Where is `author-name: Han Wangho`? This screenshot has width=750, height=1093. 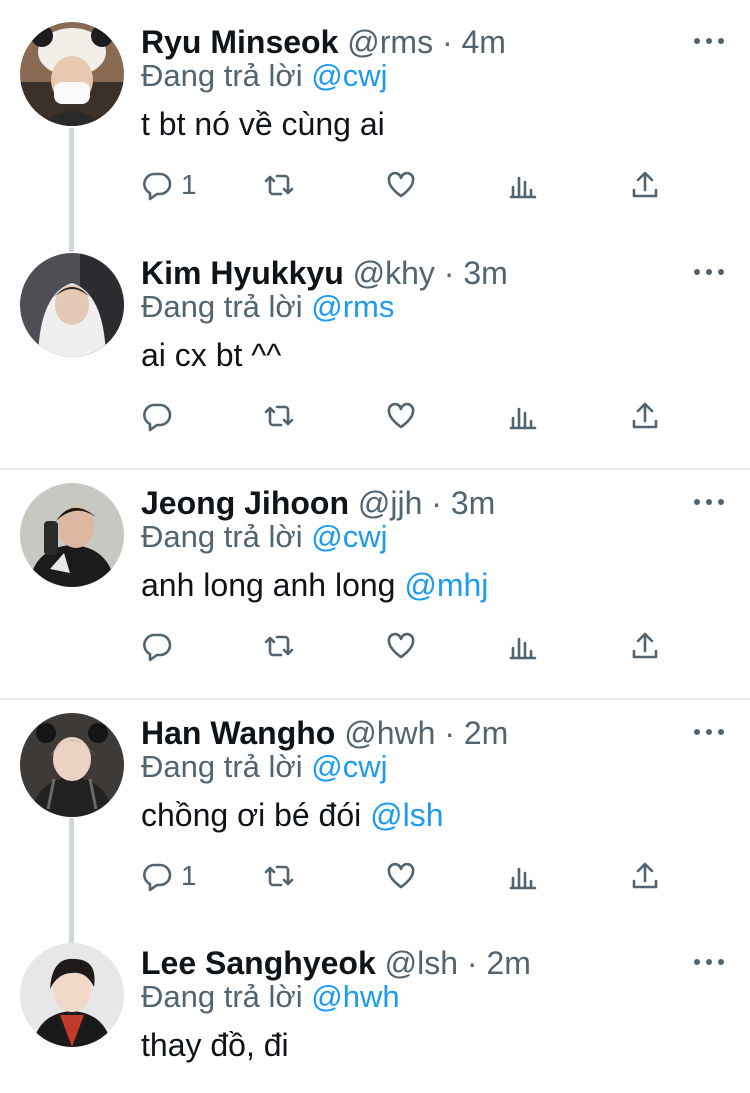 author-name: Han Wangho is located at coordinates (238, 733).